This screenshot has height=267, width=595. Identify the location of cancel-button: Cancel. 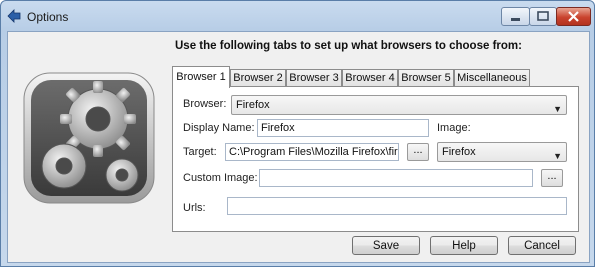
(542, 245).